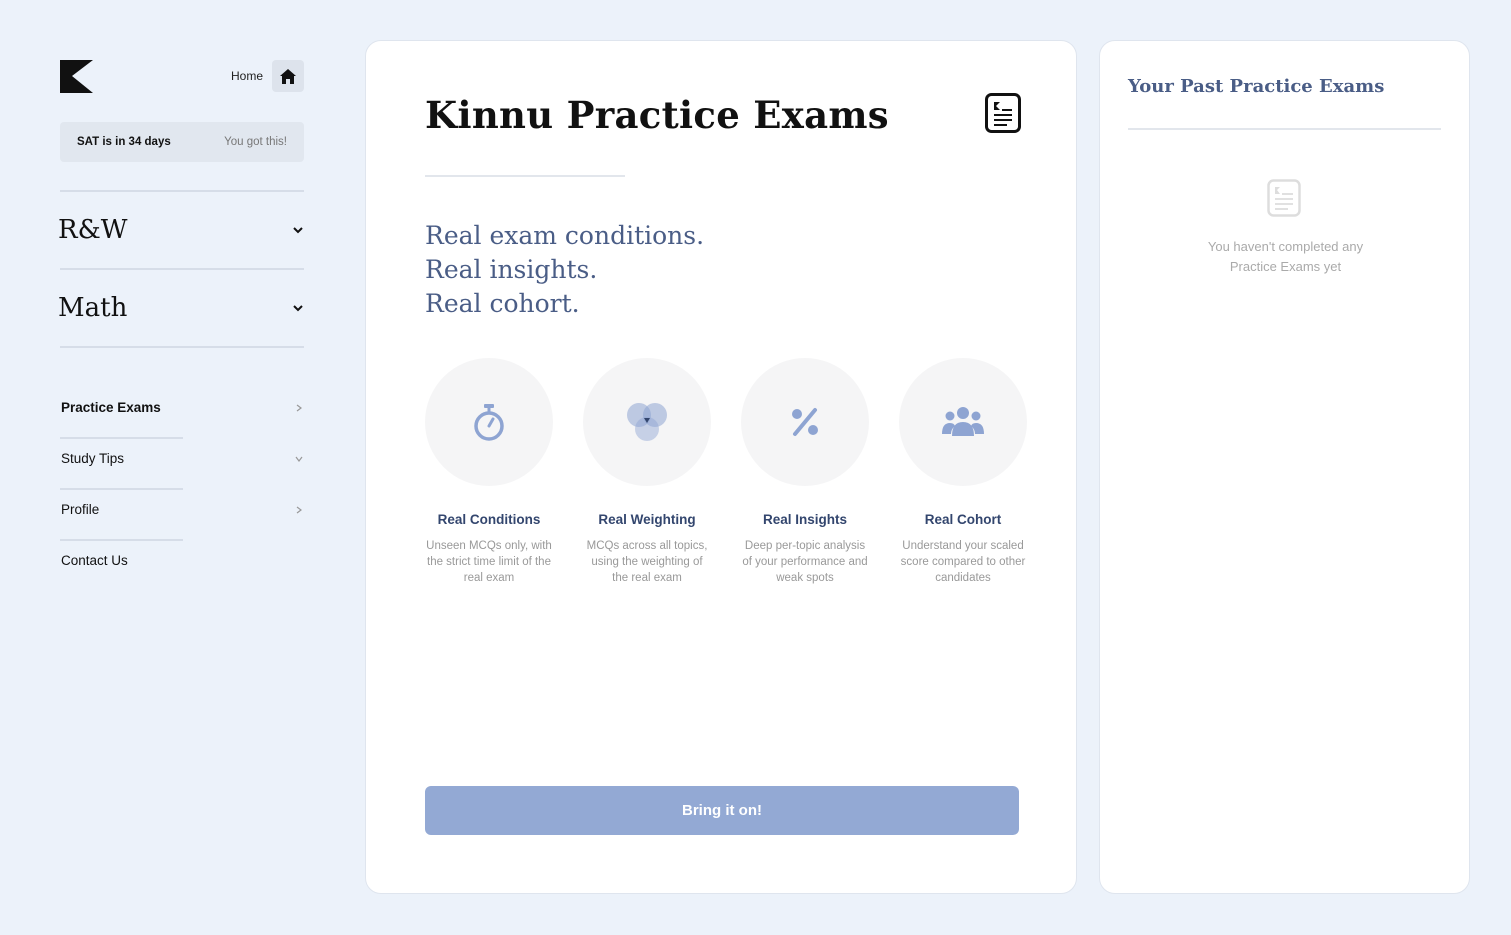 This screenshot has width=1511, height=935. What do you see at coordinates (94, 560) in the screenshot?
I see `nav-item-label: Contact Us` at bounding box center [94, 560].